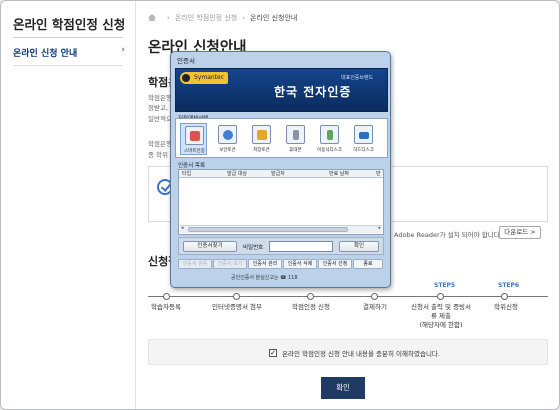 This screenshot has height=410, width=560. What do you see at coordinates (192, 166) in the screenshot?
I see `cert-list-label: 인증서 목록` at bounding box center [192, 166].